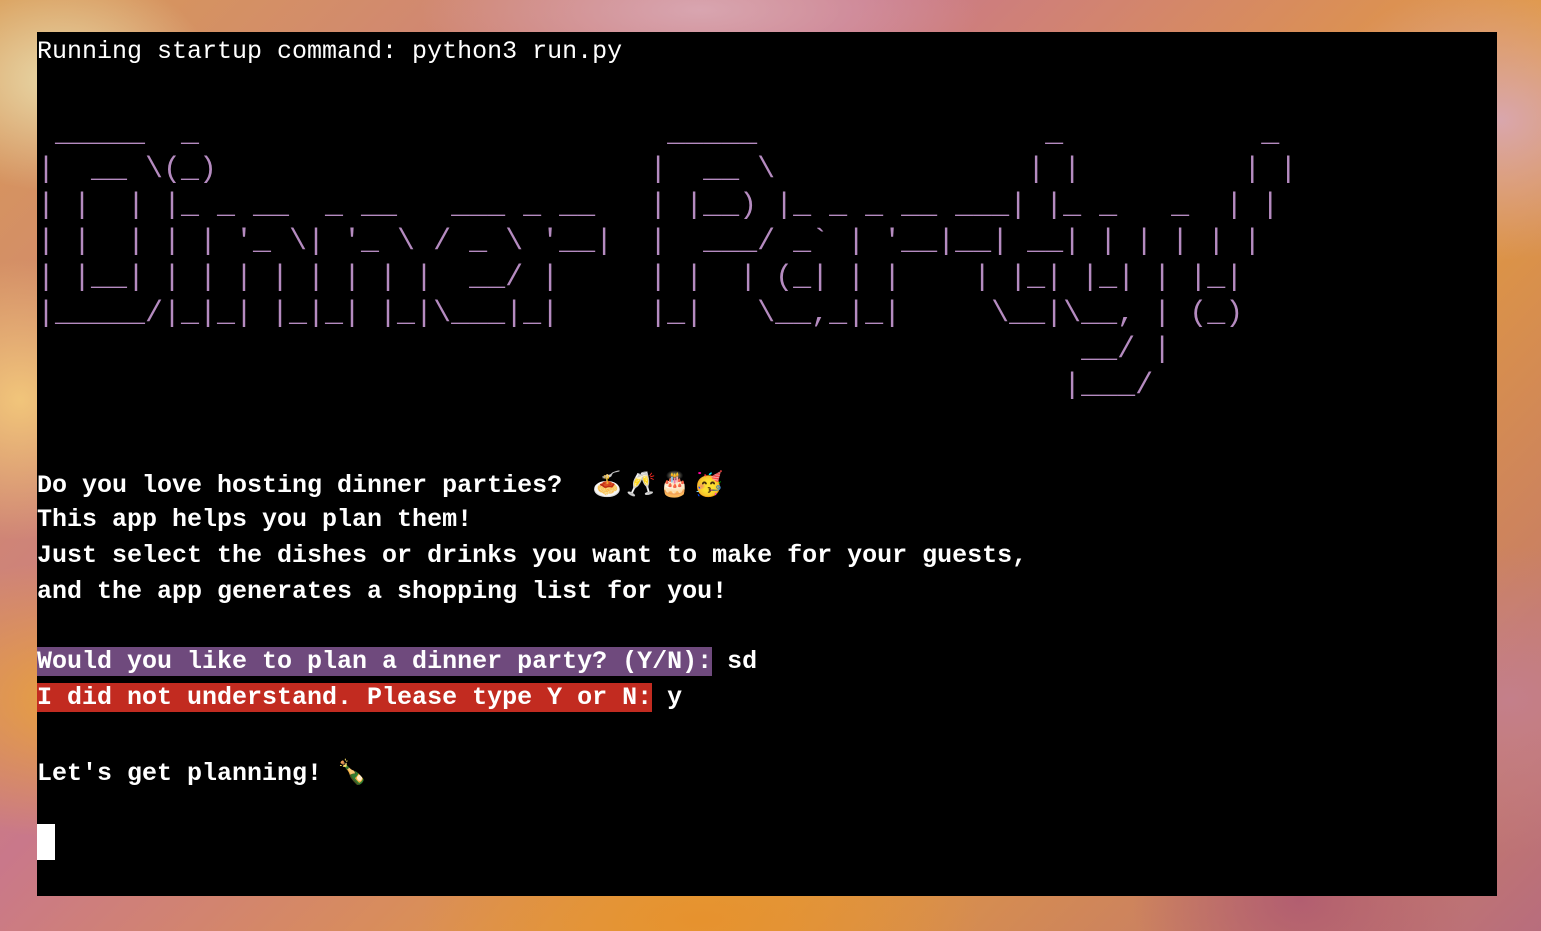 This screenshot has width=1541, height=931. I want to click on planning-message: Let's get planning! 🍾, so click(204, 772).